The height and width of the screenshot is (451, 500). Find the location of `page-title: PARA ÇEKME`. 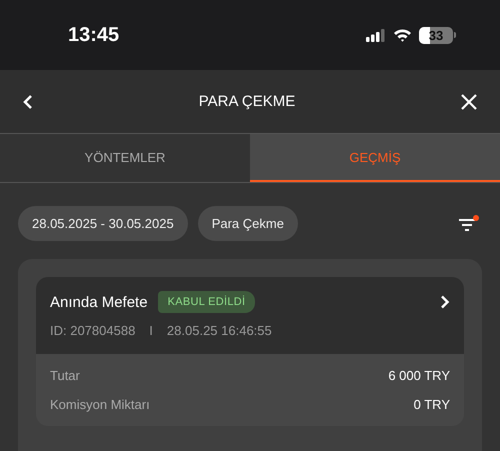

page-title: PARA ÇEKME is located at coordinates (247, 101).